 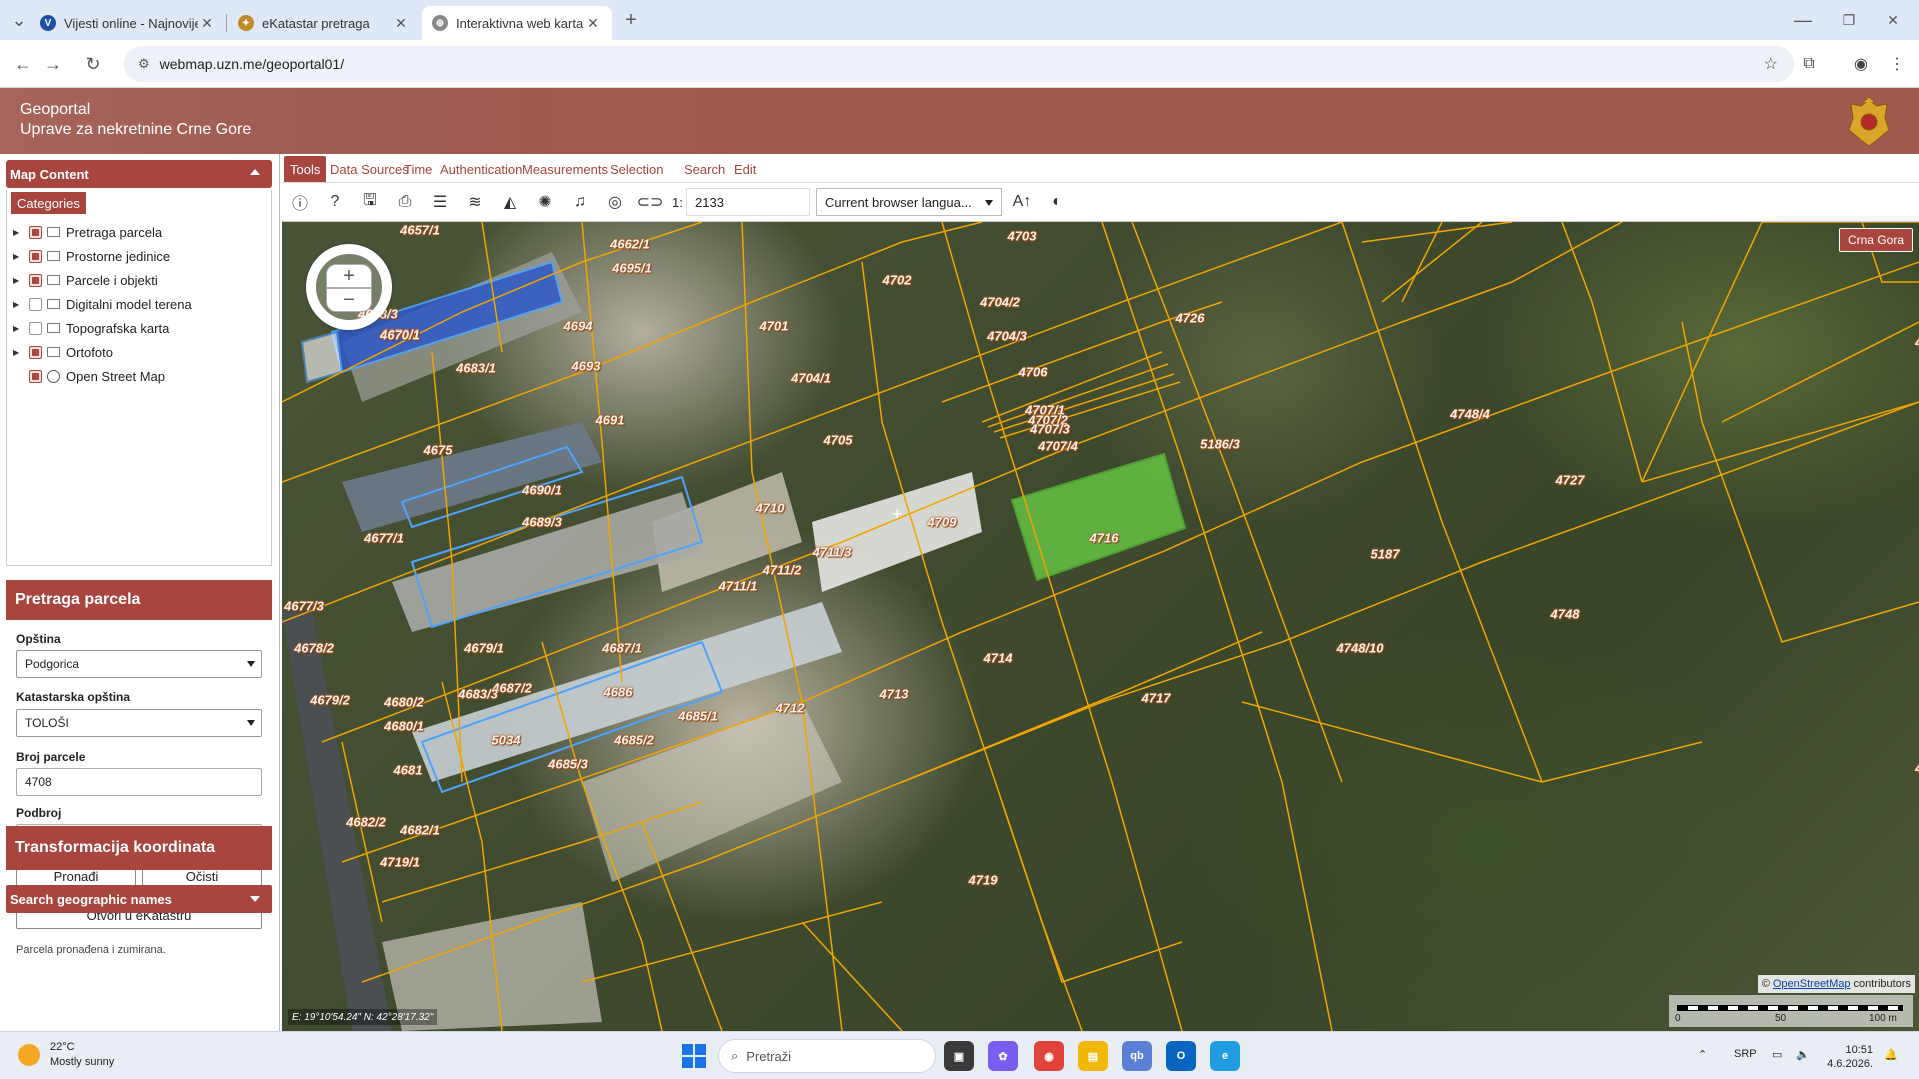 I want to click on help-icon: ?, so click(x=335, y=202).